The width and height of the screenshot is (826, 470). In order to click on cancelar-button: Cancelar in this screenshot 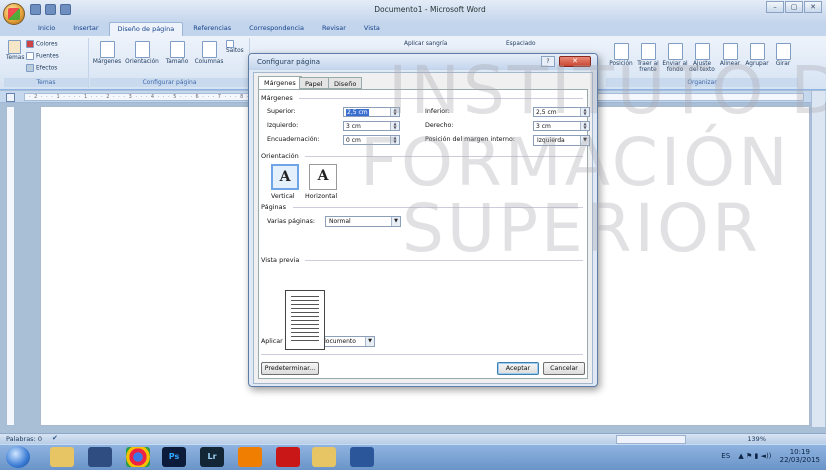, I will do `click(564, 368)`.